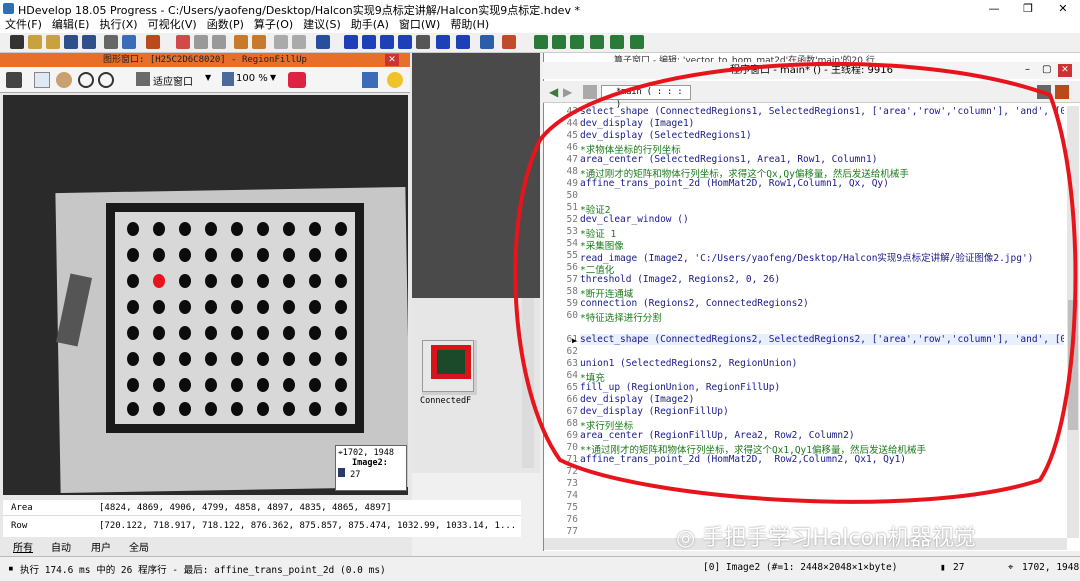 The height and width of the screenshot is (581, 1080). I want to click on status-icon: ▪, so click(11, 568).